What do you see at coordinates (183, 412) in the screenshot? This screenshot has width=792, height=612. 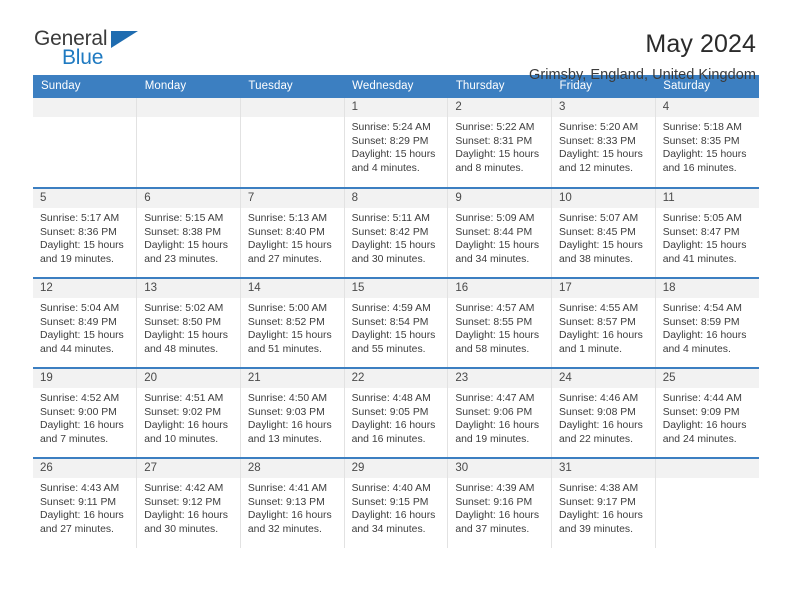 I see `sunset-time: Sunset: 9:02 PM` at bounding box center [183, 412].